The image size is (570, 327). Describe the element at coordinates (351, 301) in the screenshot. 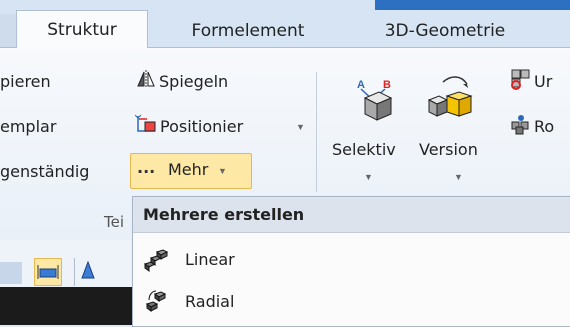

I see `menu-item-radial: Radial` at that location.